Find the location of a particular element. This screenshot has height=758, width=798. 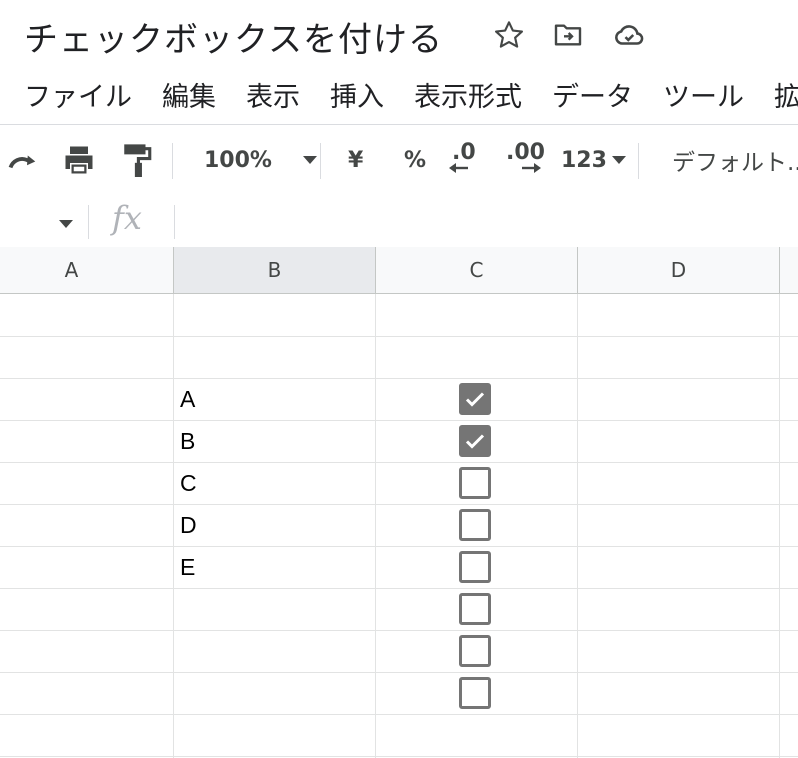

cloud-saved-icon is located at coordinates (629, 35).